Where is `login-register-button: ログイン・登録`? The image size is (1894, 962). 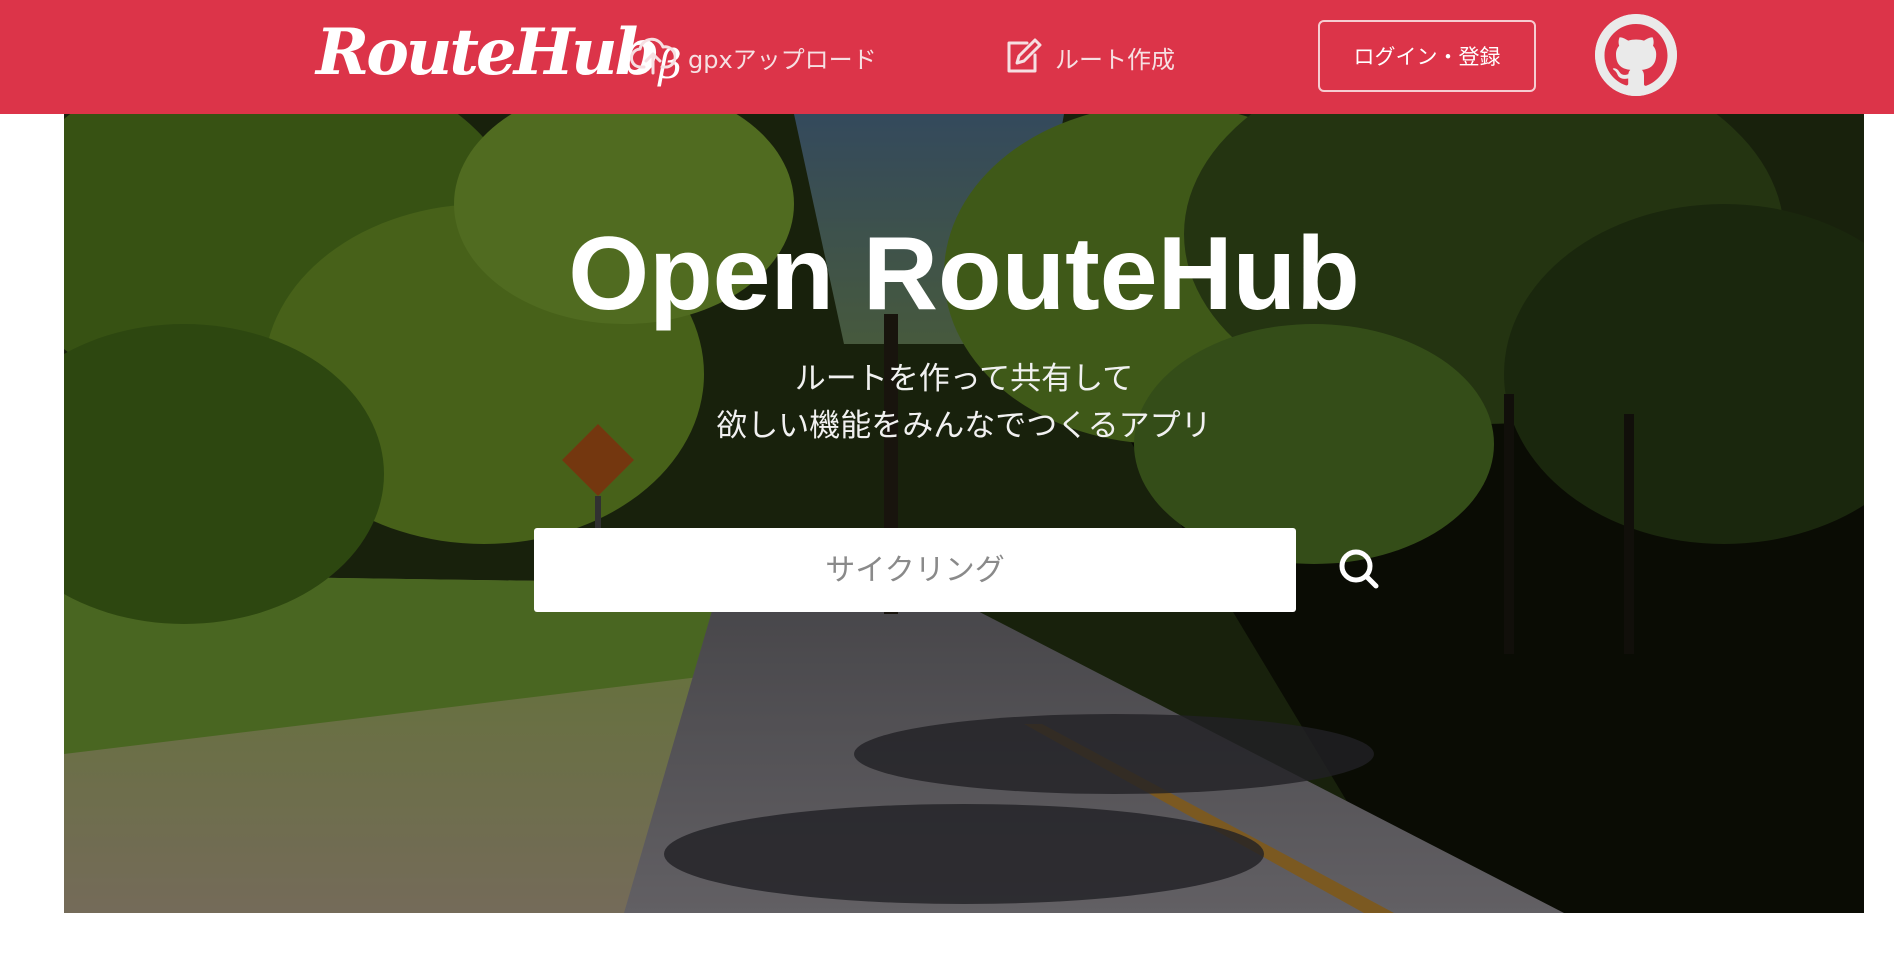 login-register-button: ログイン・登録 is located at coordinates (1427, 56).